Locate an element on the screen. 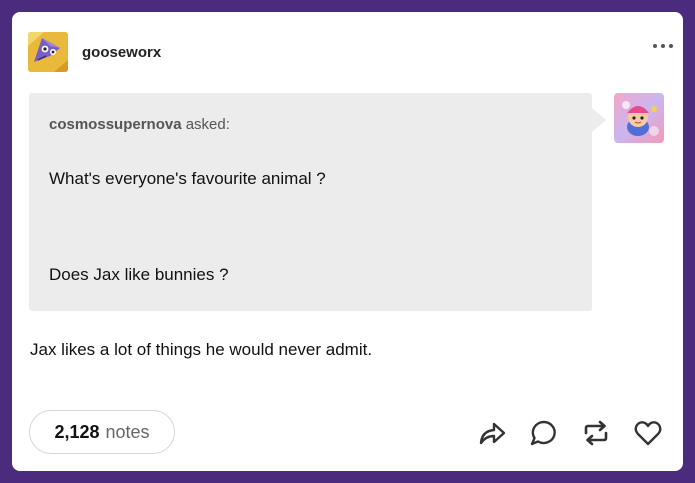 Image resolution: width=695 pixels, height=483 pixels. asker-avatar is located at coordinates (639, 118).